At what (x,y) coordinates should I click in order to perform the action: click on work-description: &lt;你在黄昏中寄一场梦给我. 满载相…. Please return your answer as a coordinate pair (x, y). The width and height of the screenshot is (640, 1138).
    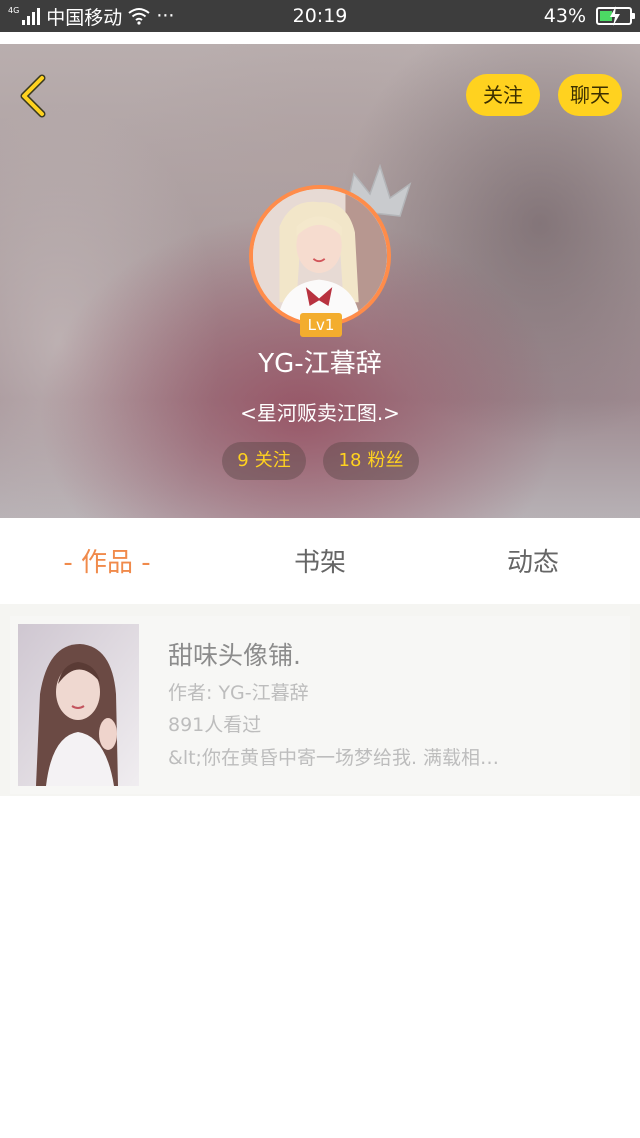
    Looking at the image, I should click on (334, 758).